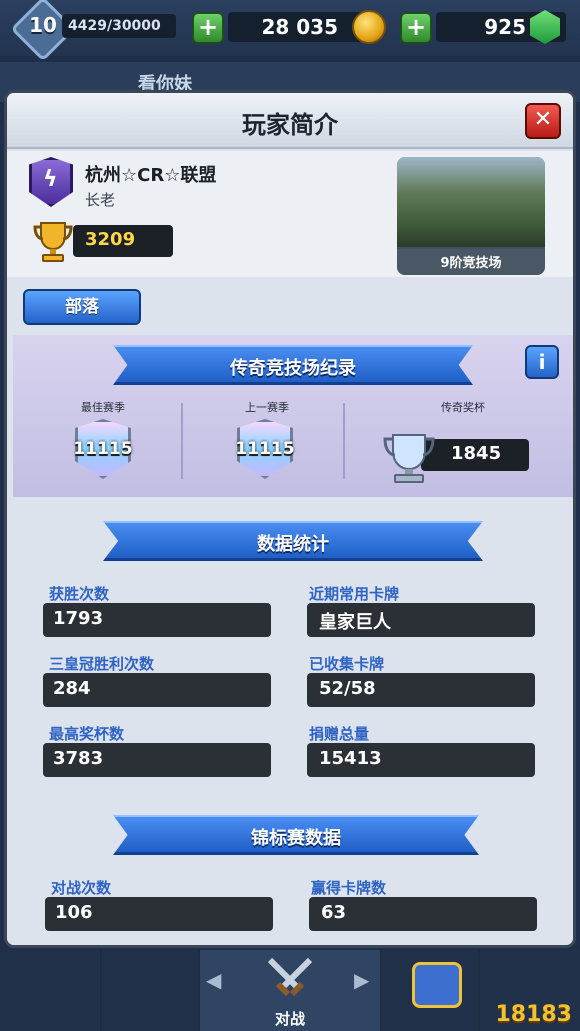  What do you see at coordinates (50, 179) in the screenshot?
I see `lightning-icon: ϟ` at bounding box center [50, 179].